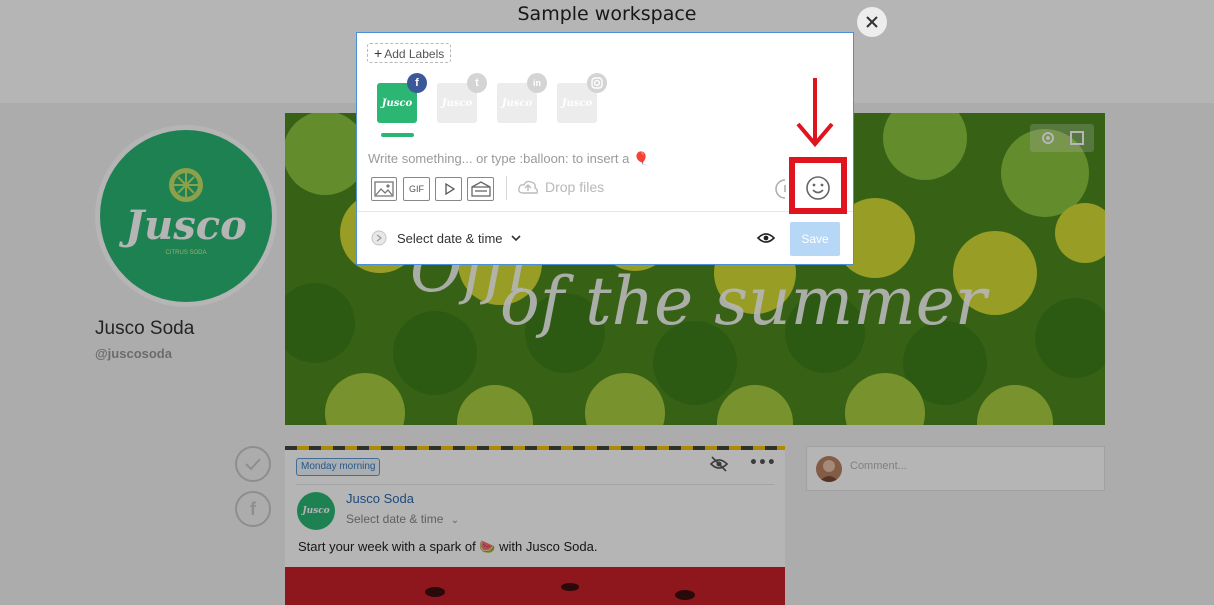 Image resolution: width=1214 pixels, height=605 pixels. I want to click on facebook-badge-icon: f, so click(417, 83).